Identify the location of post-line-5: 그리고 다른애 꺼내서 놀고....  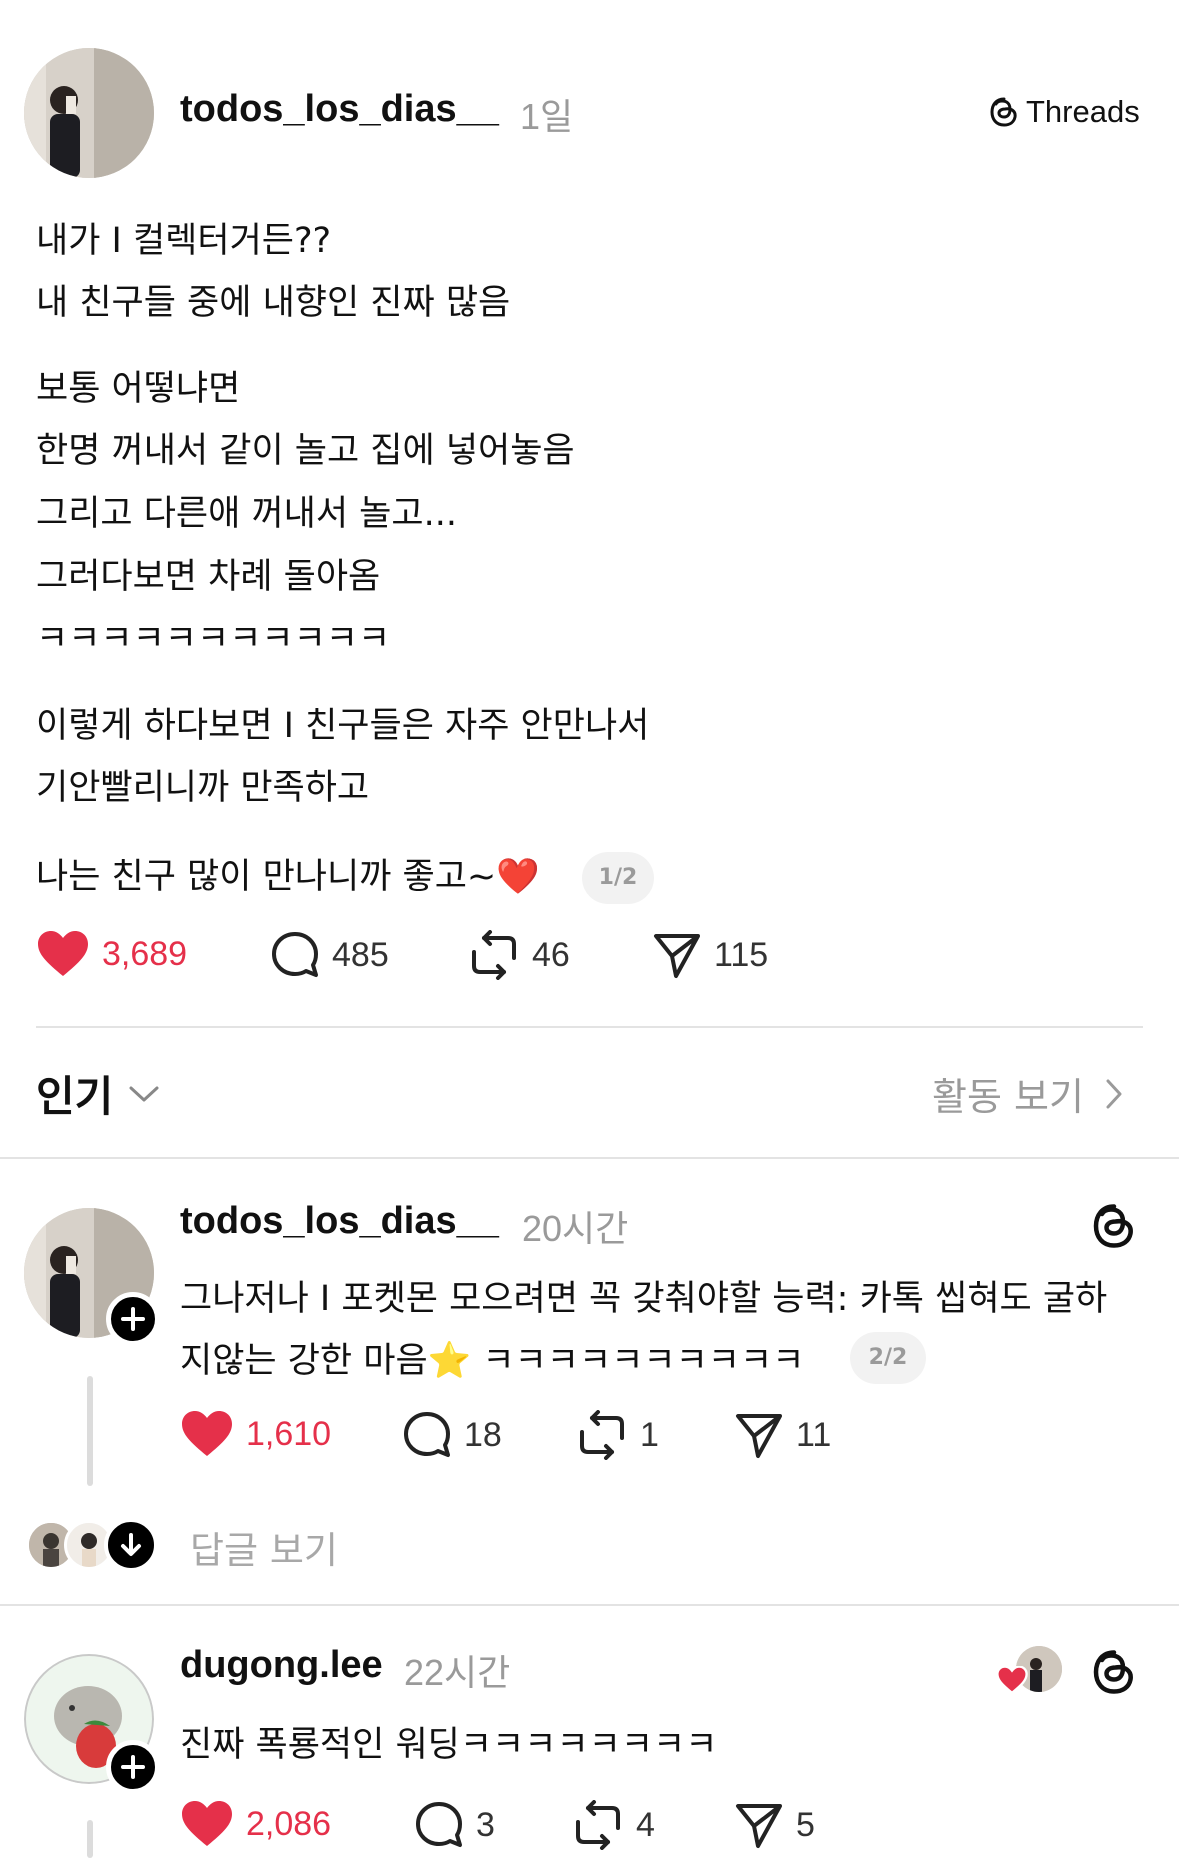
(246, 514).